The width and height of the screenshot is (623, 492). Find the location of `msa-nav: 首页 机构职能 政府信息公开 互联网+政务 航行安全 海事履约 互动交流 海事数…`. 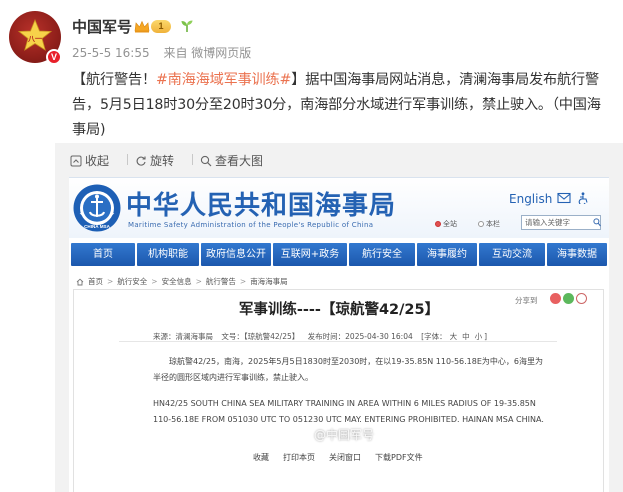

msa-nav: 首页 机构职能 政府信息公开 互联网+政务 航行安全 海事履约 互动交流 海事数… is located at coordinates (339, 254).